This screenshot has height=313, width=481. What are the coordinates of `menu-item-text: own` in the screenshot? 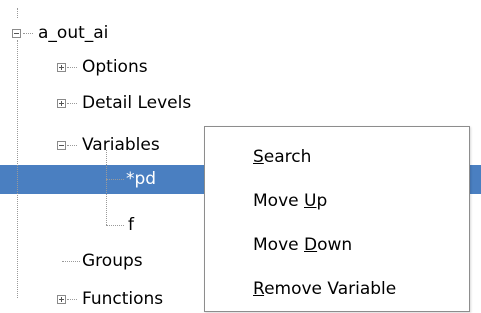 It's located at (335, 245).